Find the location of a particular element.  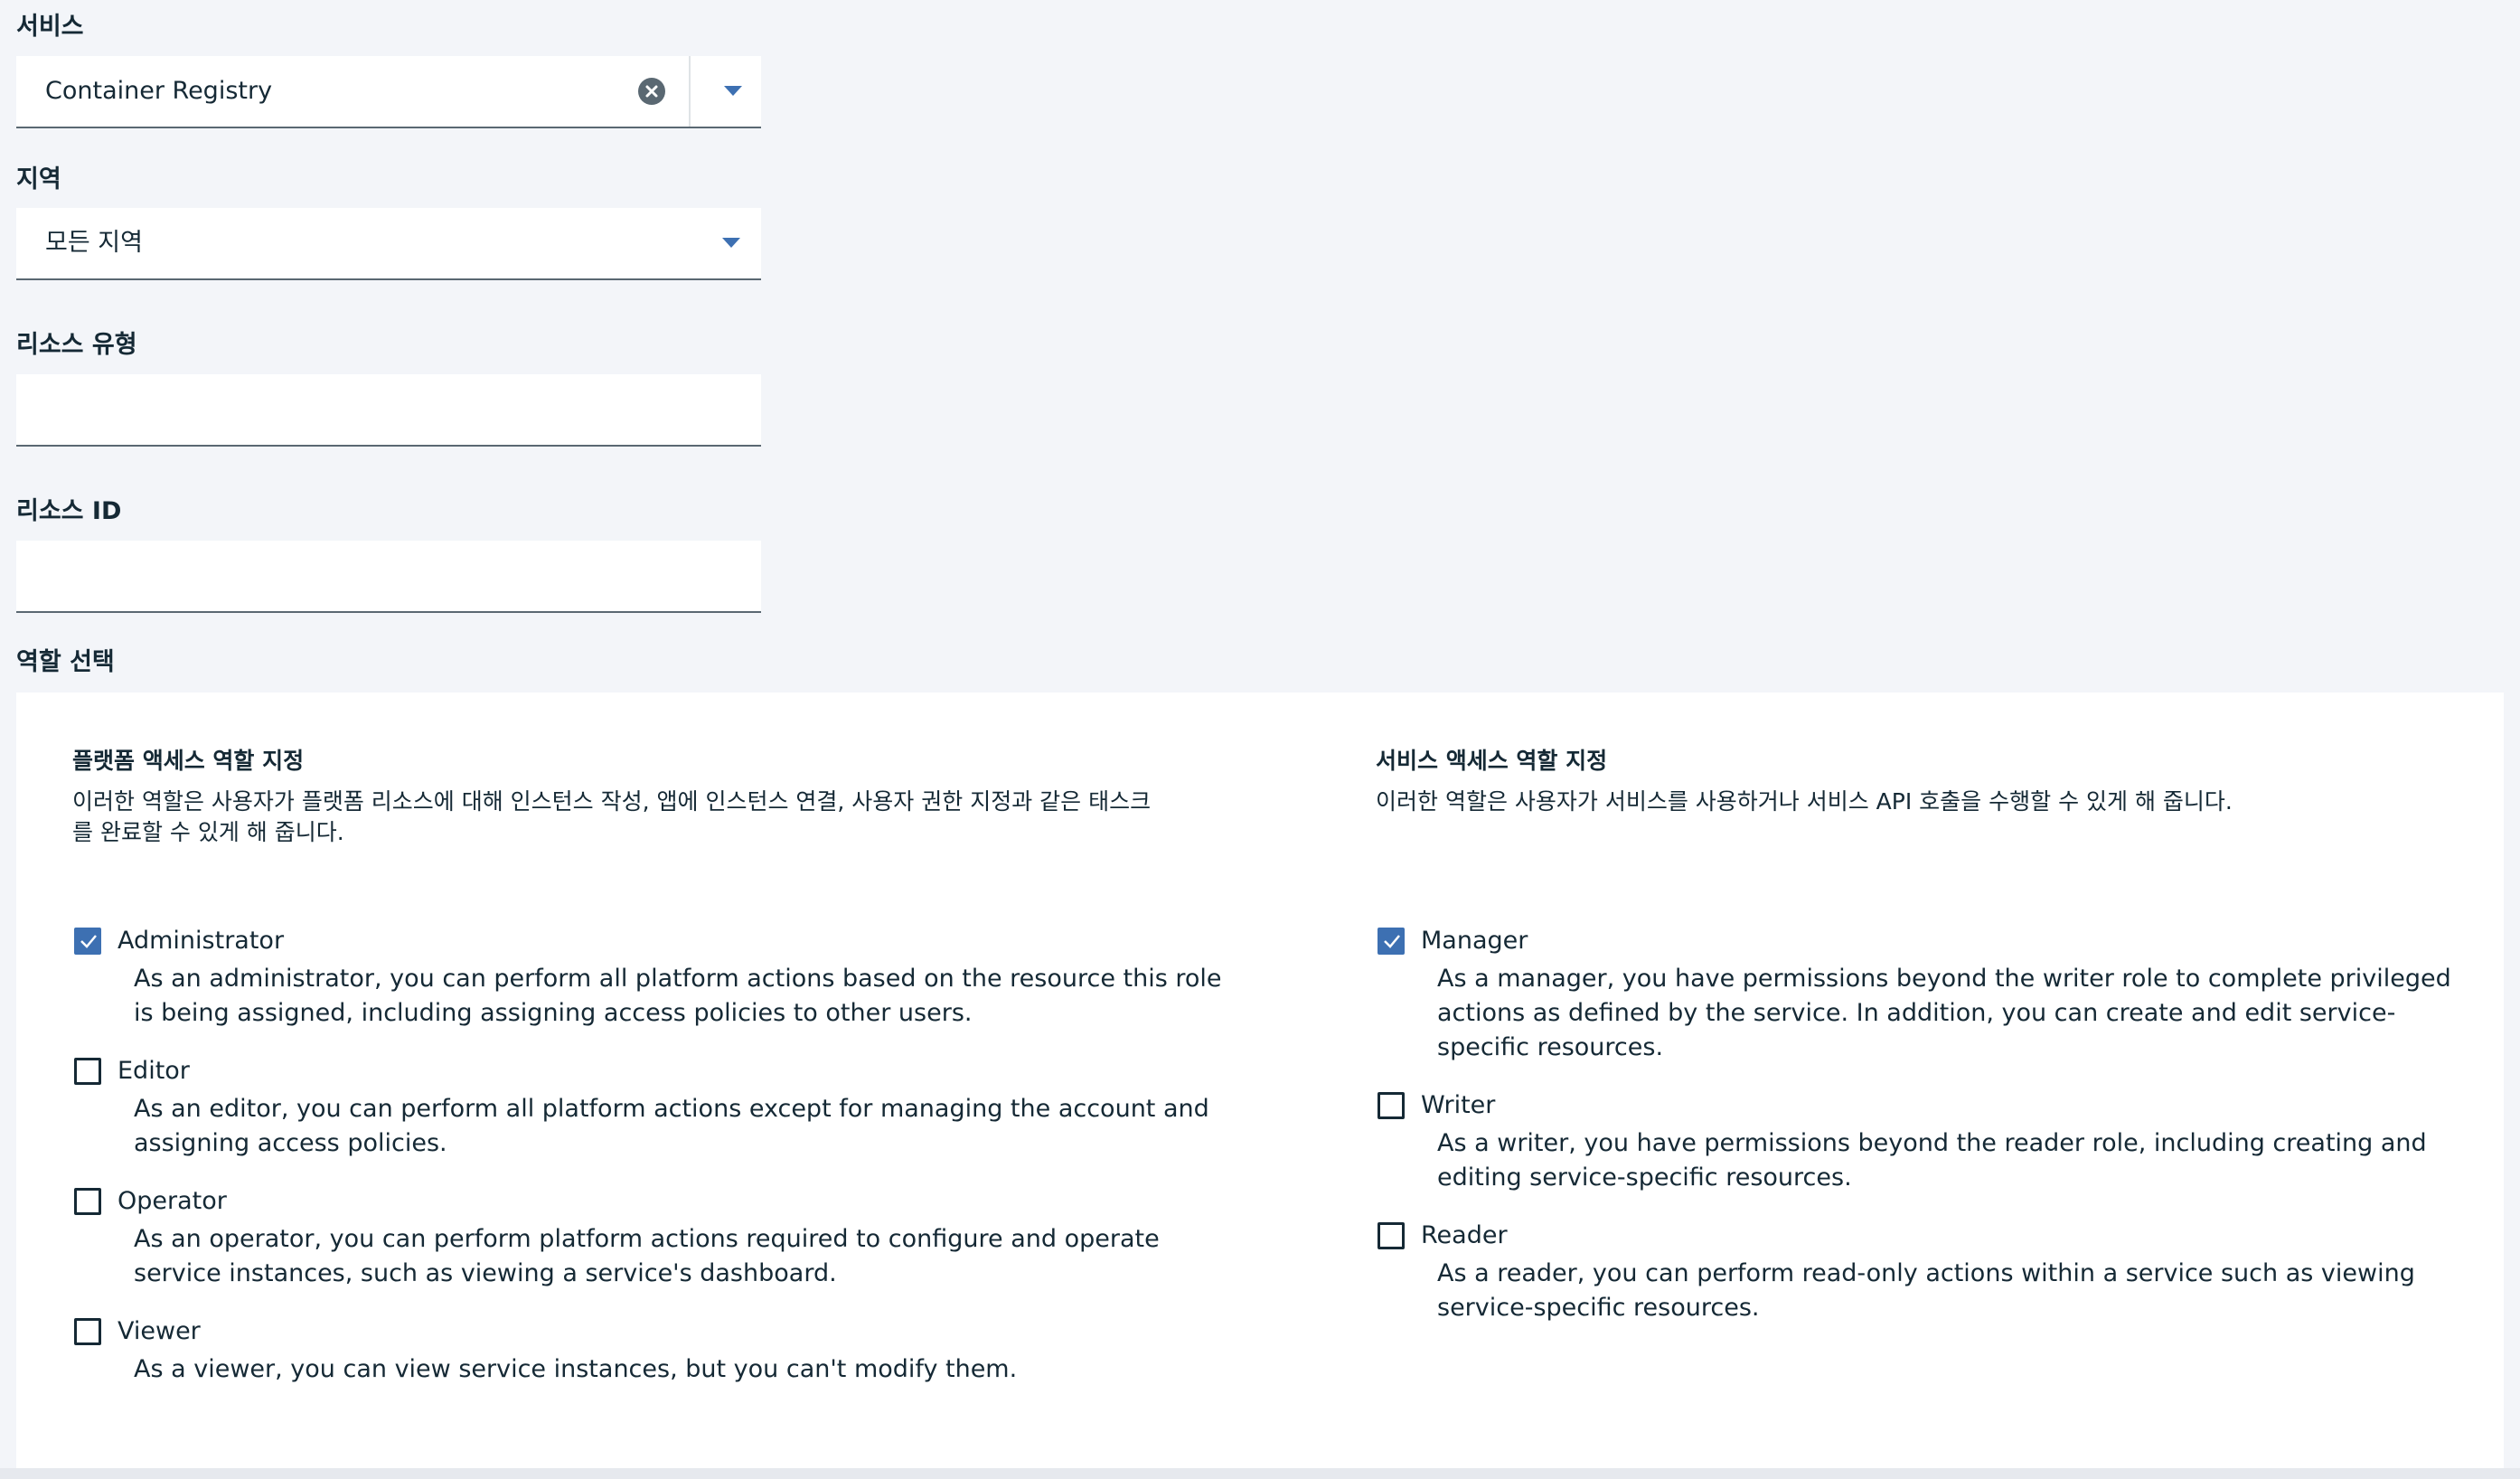

role-name: Reader is located at coordinates (1464, 1235).